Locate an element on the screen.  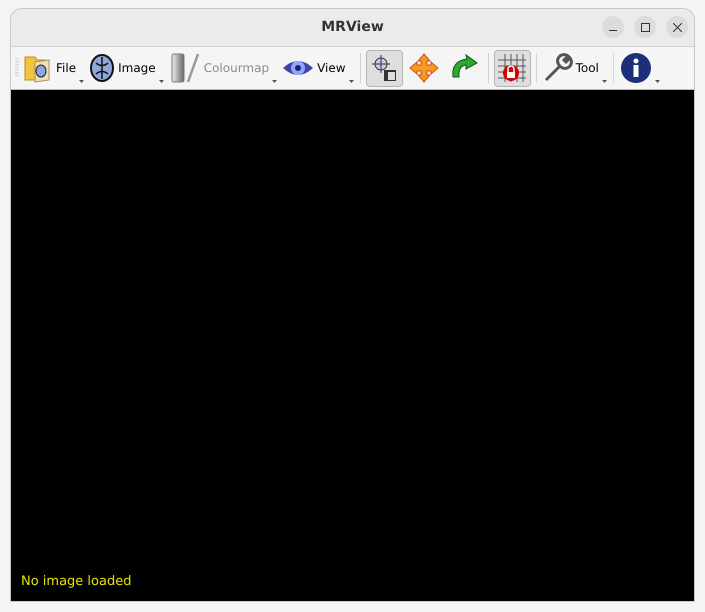
close-button is located at coordinates (677, 27).